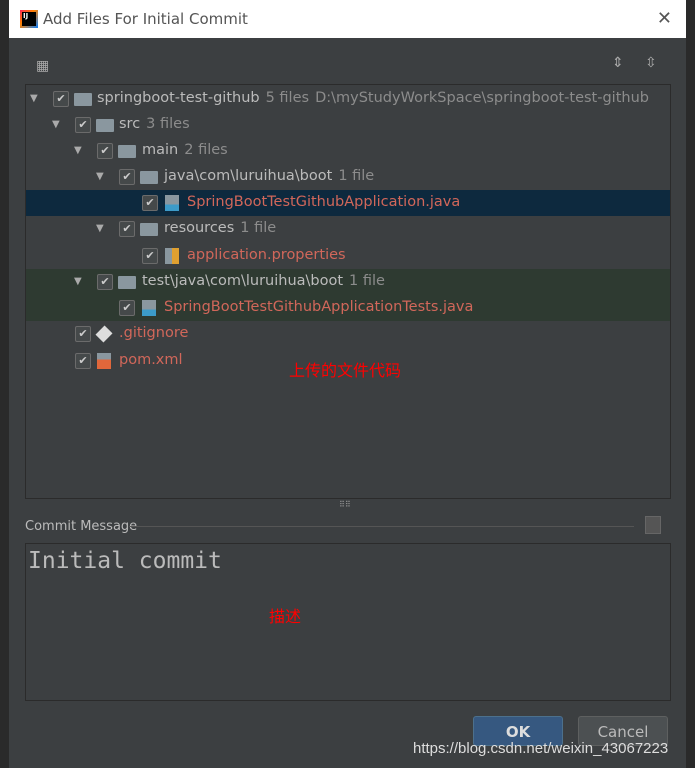 The width and height of the screenshot is (695, 768). I want to click on title-bar: IJ Add Files For Initial Commit ✕, so click(347, 19).